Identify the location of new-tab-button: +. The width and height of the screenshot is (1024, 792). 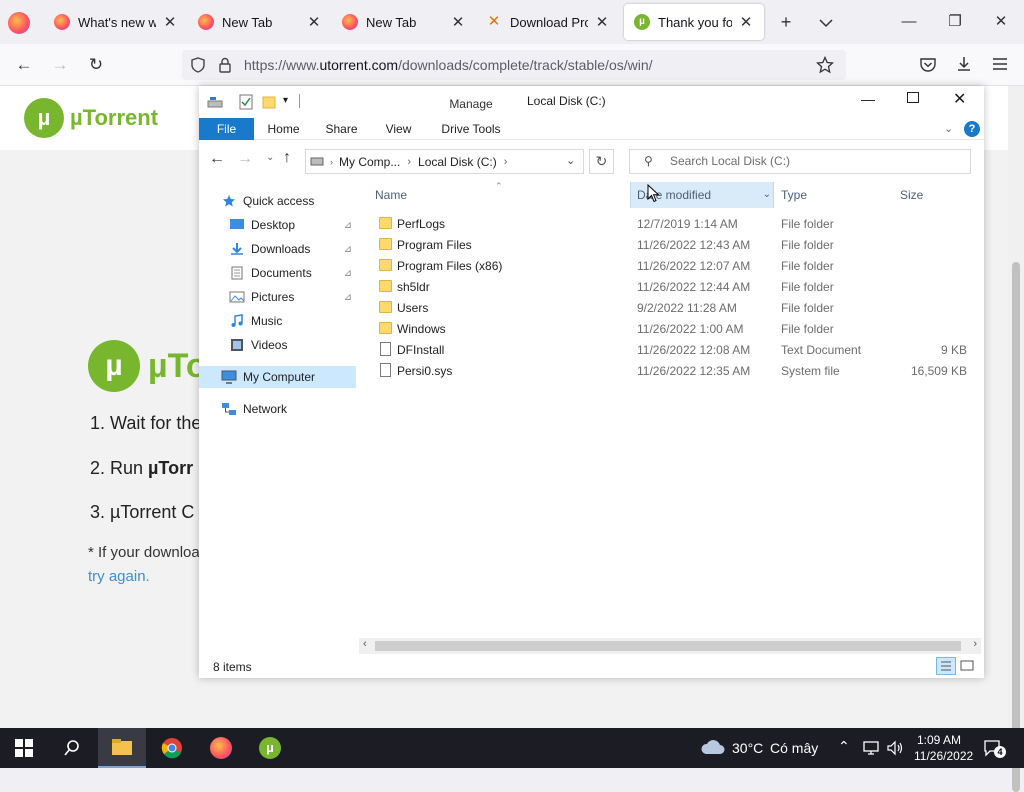
(786, 22).